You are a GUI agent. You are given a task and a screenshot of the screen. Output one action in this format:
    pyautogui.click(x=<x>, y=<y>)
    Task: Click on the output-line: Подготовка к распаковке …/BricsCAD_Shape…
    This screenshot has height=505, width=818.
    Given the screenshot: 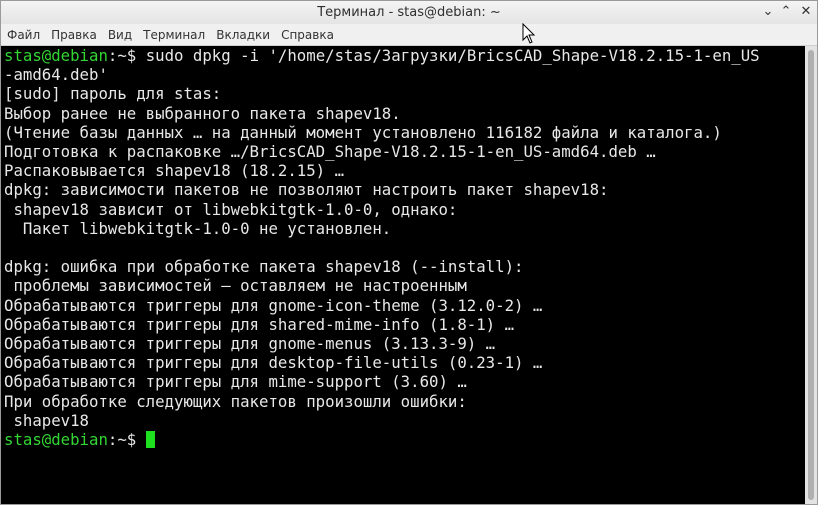 What is the action you would take?
    pyautogui.click(x=330, y=152)
    